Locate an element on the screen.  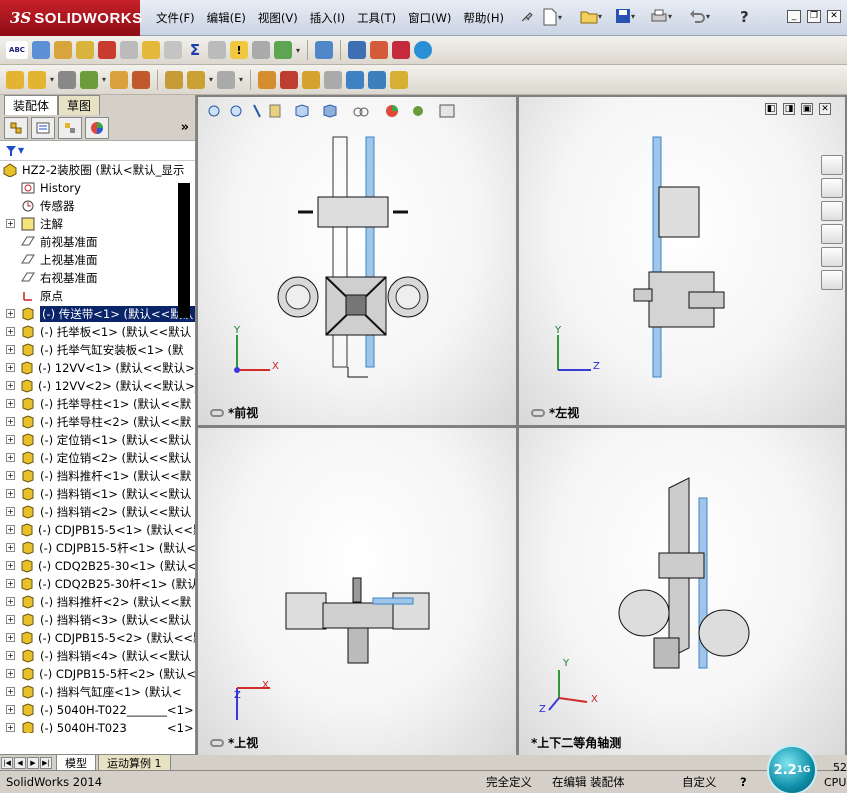
minimize-button: _ is located at coordinates (794, 16).